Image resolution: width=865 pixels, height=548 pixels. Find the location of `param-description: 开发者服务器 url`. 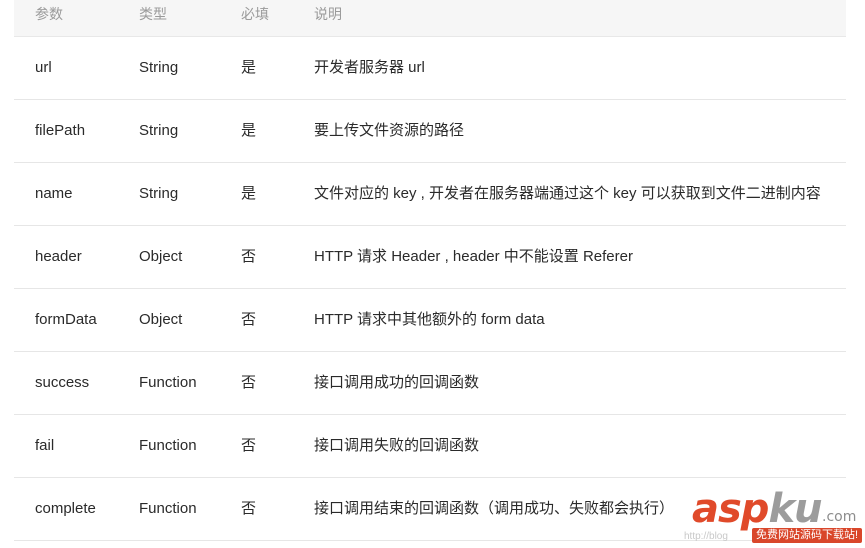

param-description: 开发者服务器 url is located at coordinates (369, 67).